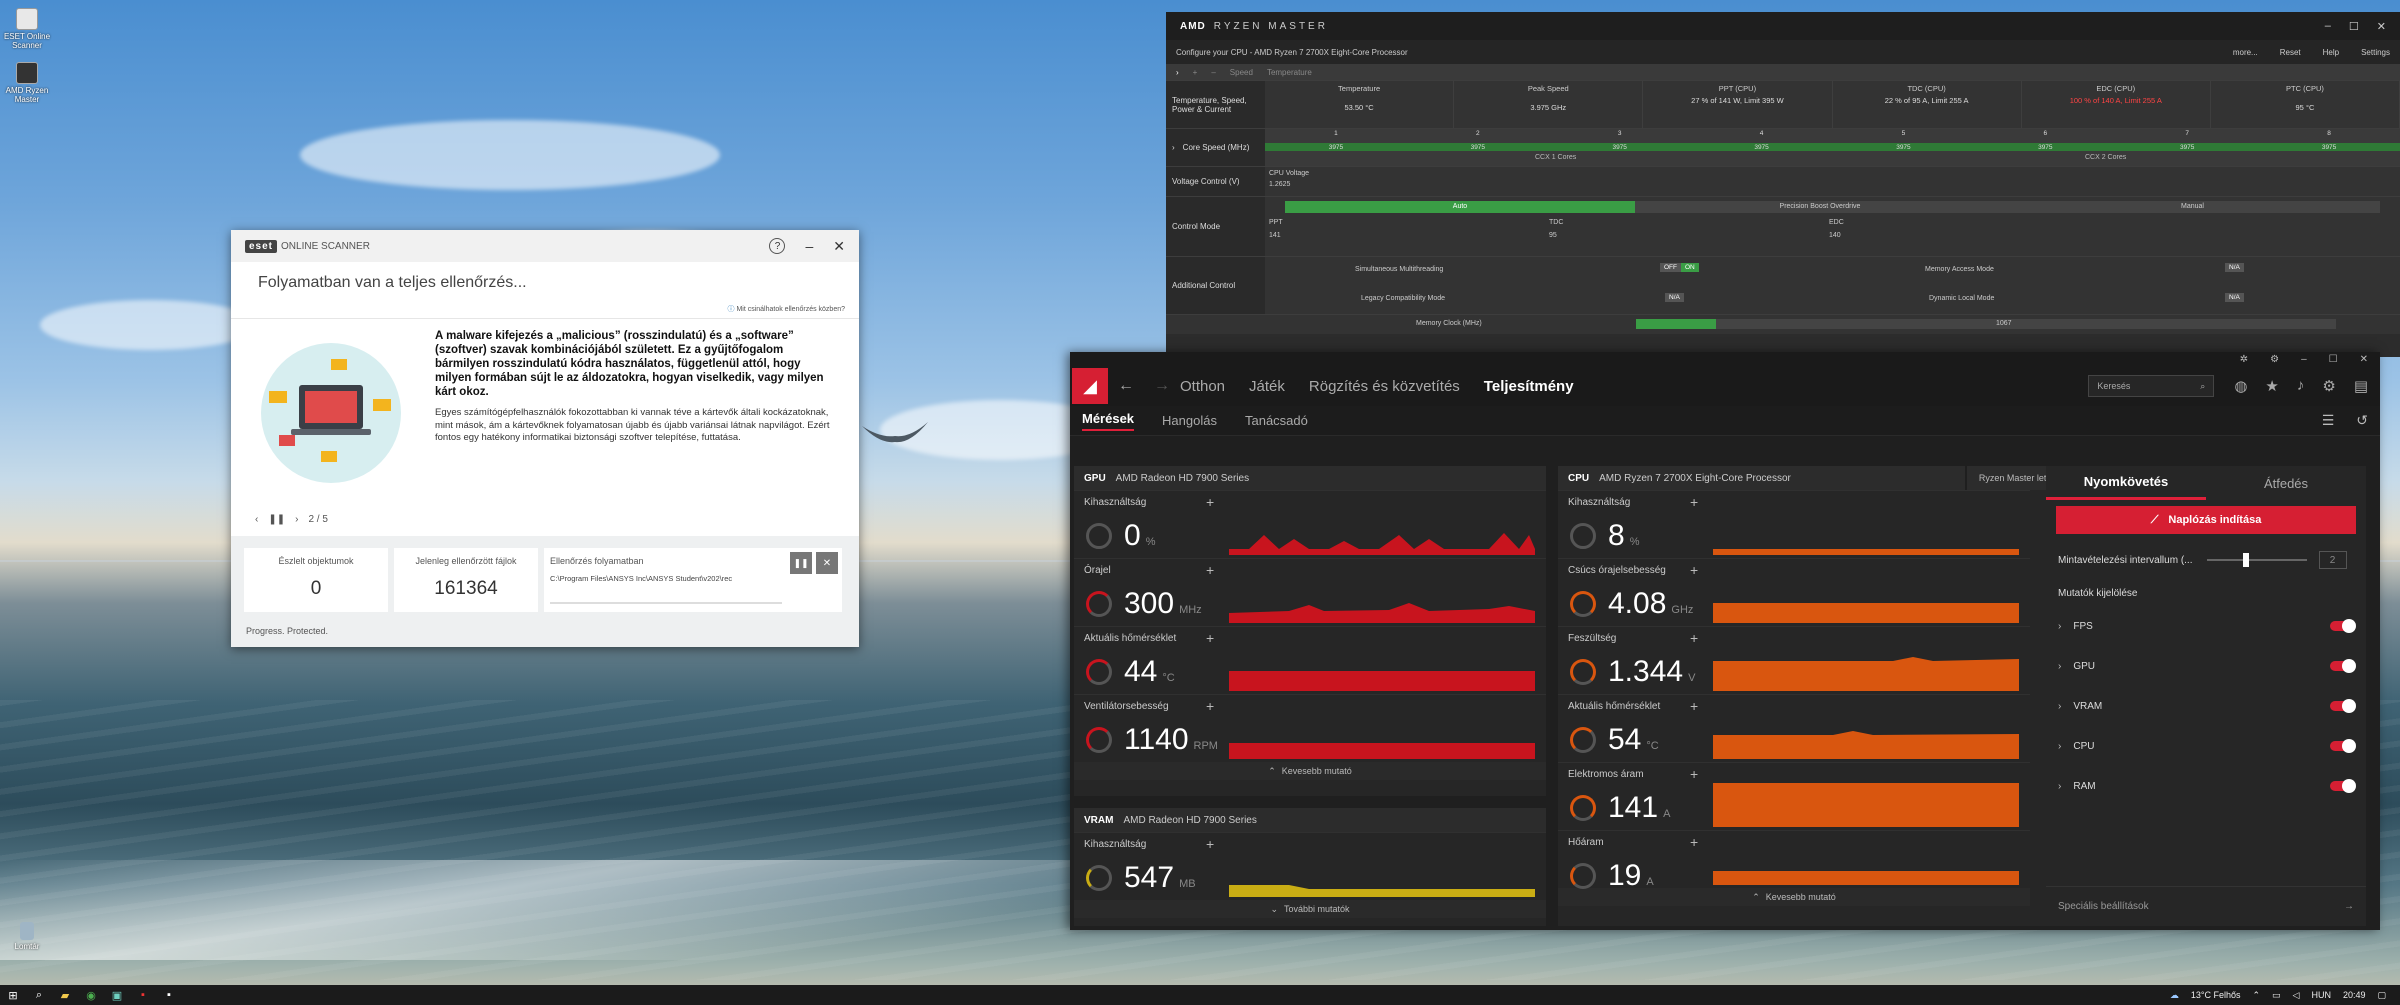 The image size is (2400, 1005). I want to click on metric-toggle-ram: › RAM, so click(2206, 786).